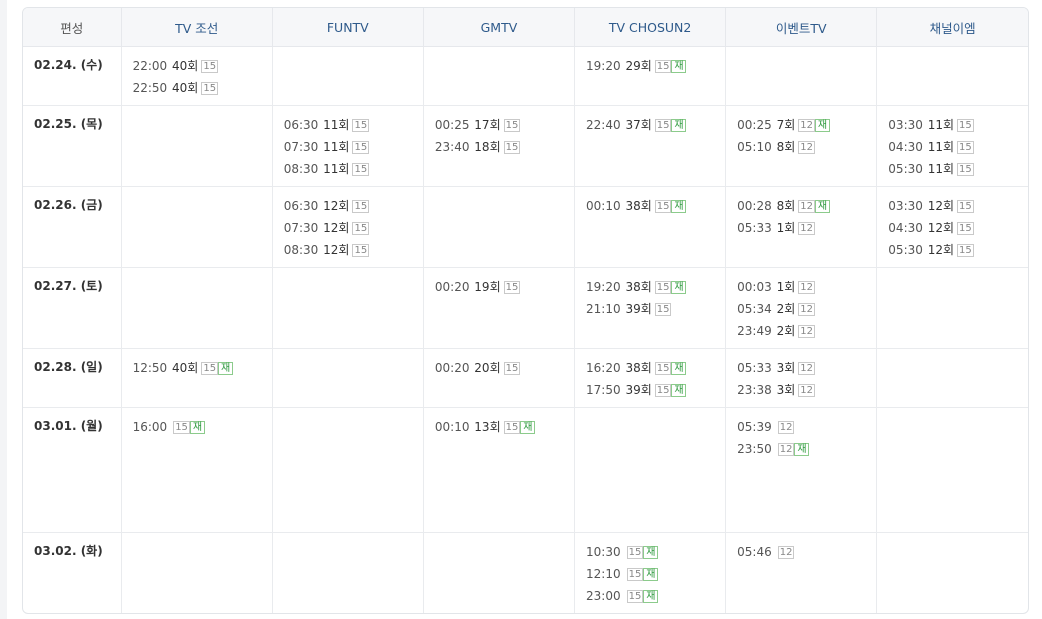 This screenshot has height=619, width=1042. I want to click on airing-slot: 10:30 15 재, so click(655, 553).